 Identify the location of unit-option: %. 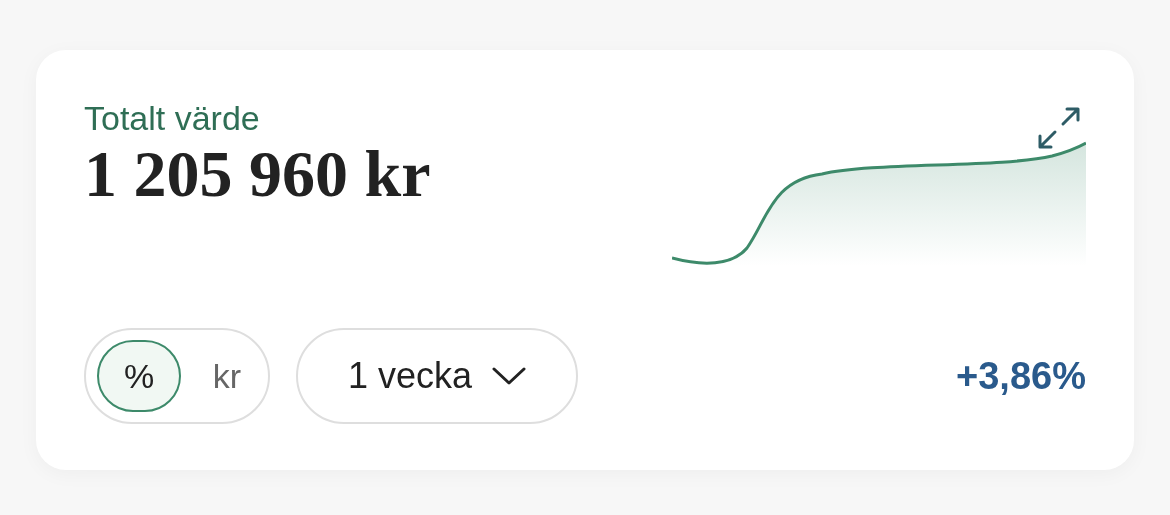
(139, 376).